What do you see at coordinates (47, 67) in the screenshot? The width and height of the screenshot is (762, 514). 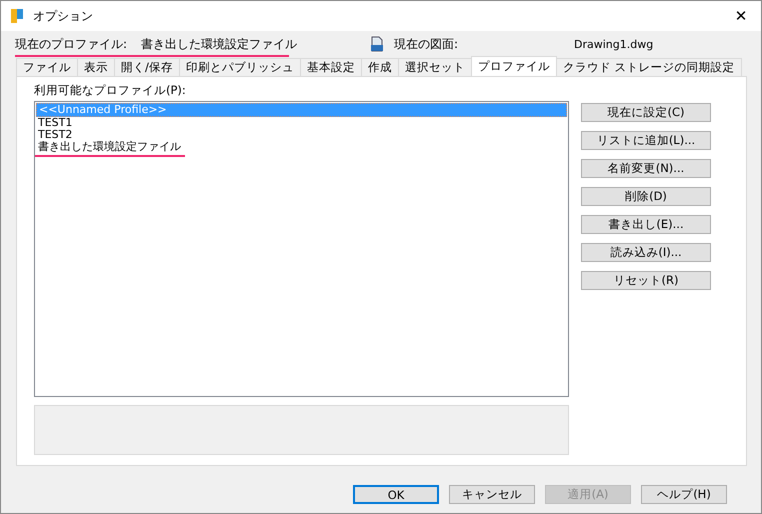 I see `tab: ファイル` at bounding box center [47, 67].